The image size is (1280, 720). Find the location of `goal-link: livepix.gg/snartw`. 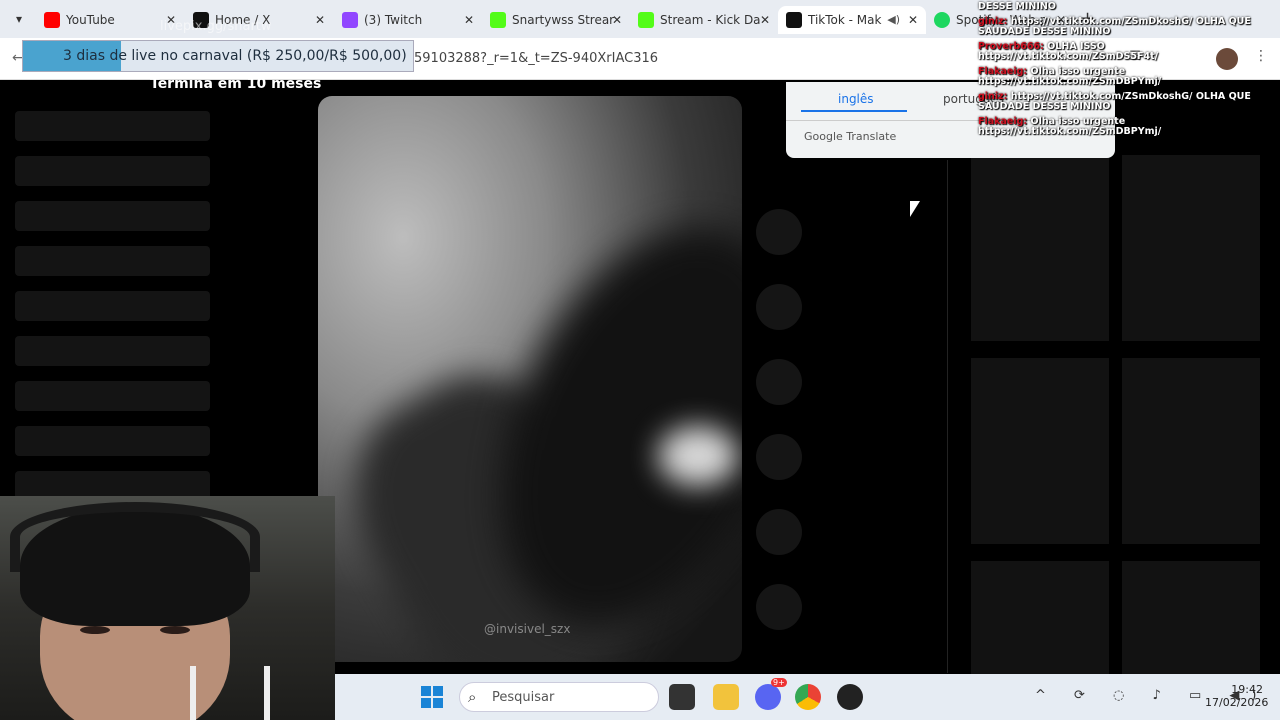

goal-link: livepix.gg/snartw is located at coordinates (216, 26).